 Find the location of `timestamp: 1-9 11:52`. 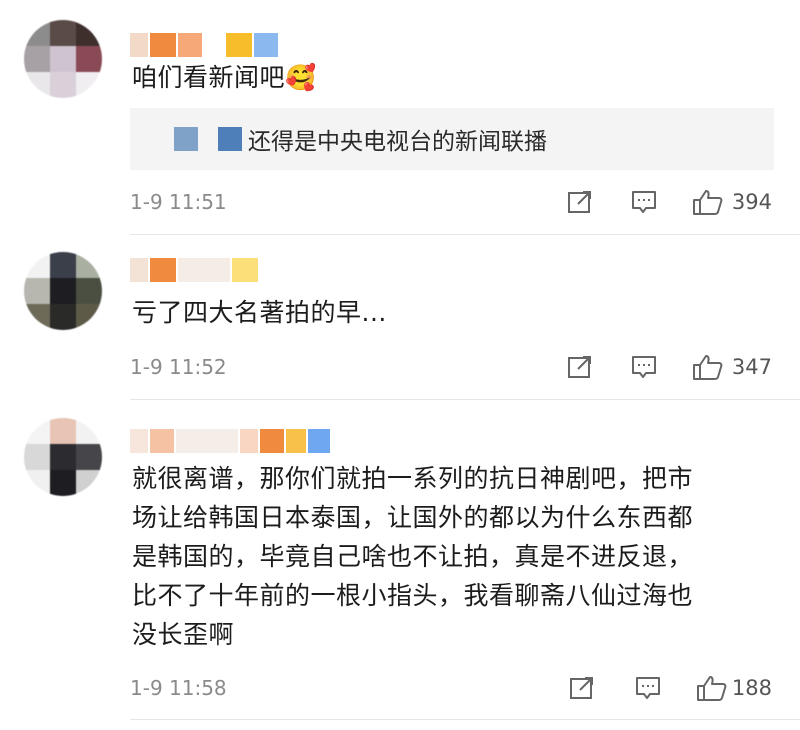

timestamp: 1-9 11:52 is located at coordinates (178, 367).